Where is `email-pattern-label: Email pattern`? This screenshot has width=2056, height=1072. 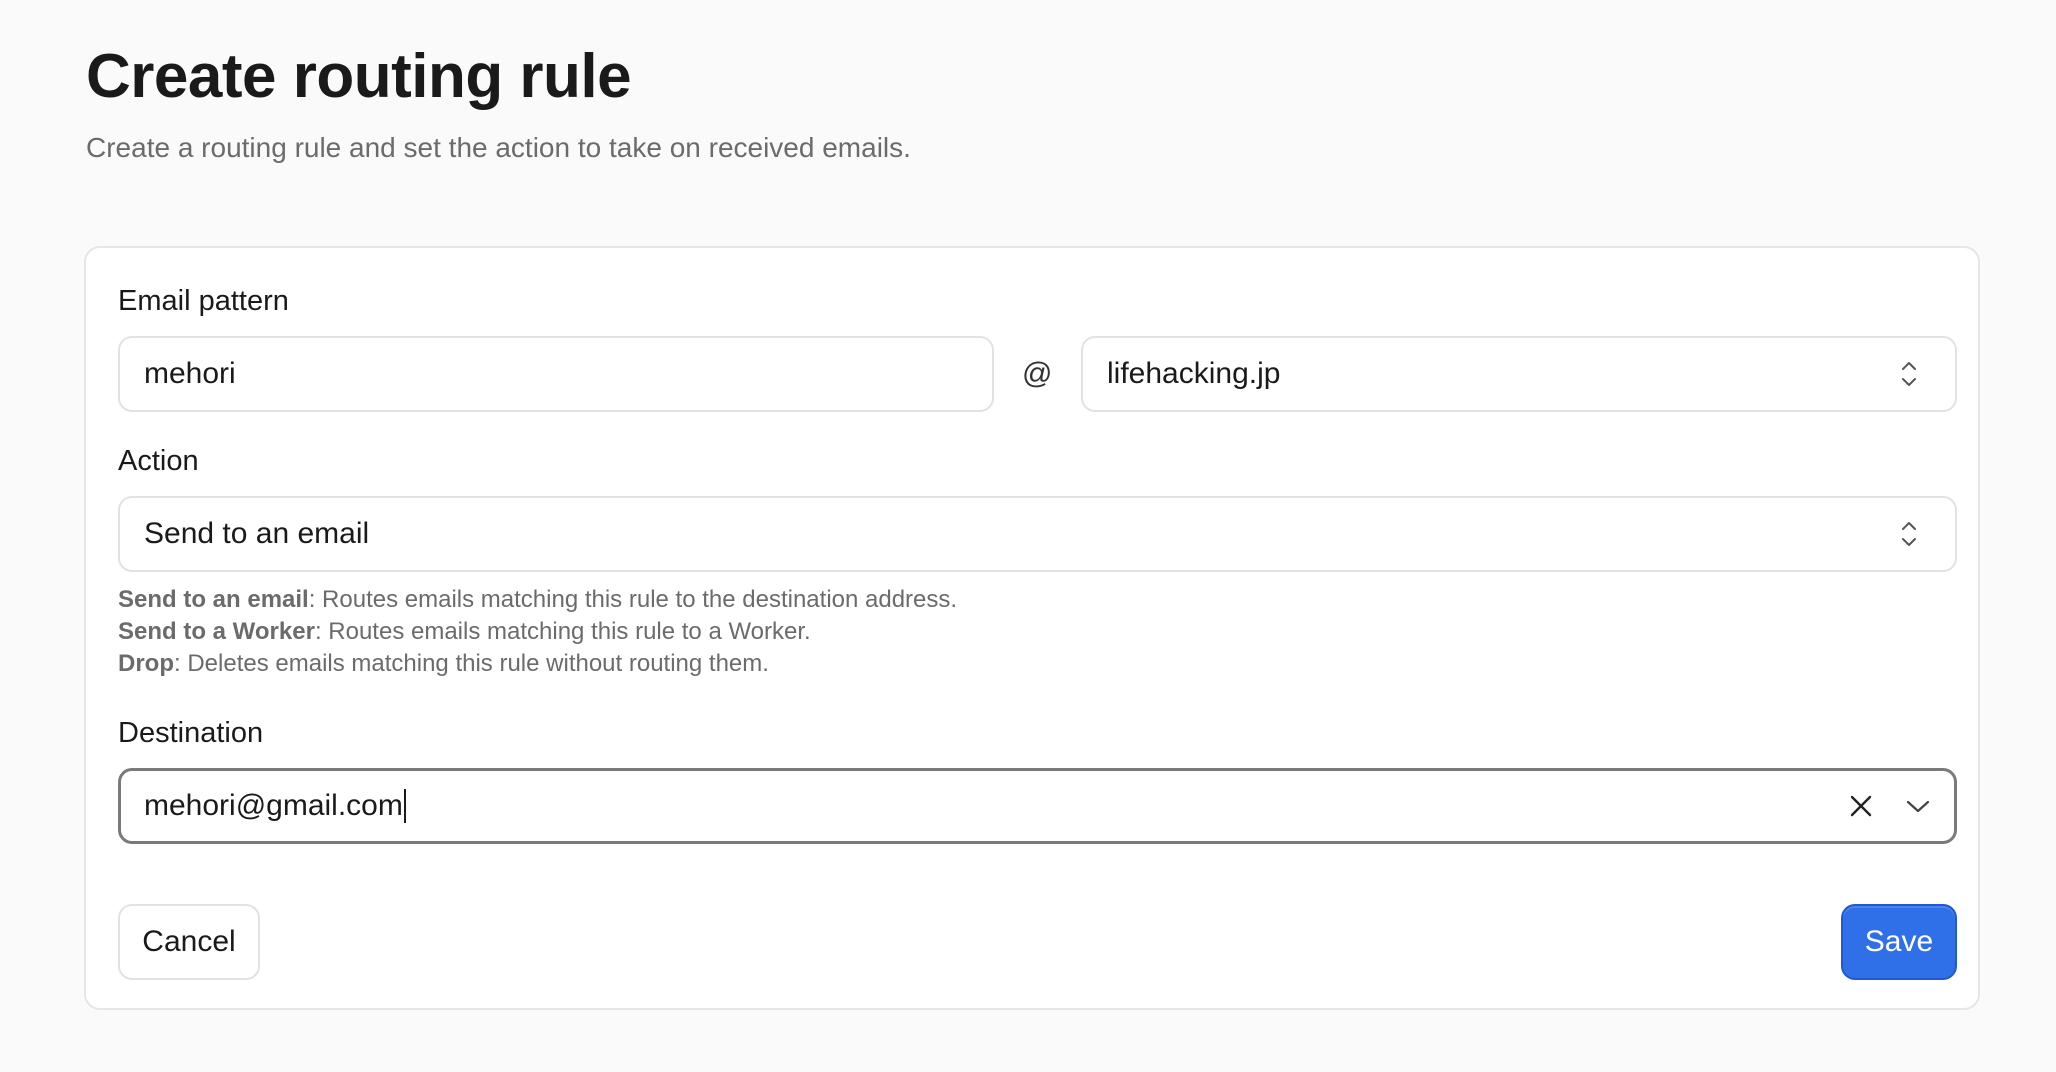
email-pattern-label: Email pattern is located at coordinates (203, 301).